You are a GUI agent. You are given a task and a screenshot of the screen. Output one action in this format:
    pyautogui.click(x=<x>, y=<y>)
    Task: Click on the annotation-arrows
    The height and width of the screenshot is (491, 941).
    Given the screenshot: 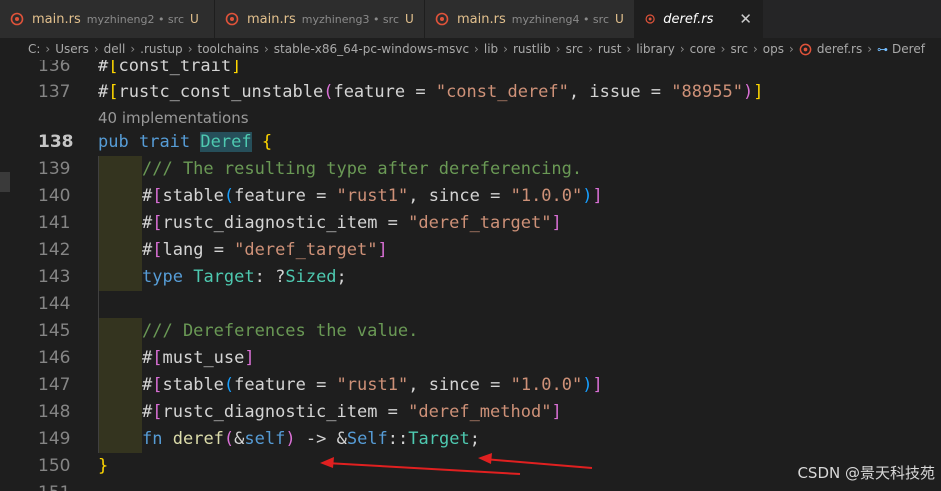 What is the action you would take?
    pyautogui.click(x=456, y=464)
    